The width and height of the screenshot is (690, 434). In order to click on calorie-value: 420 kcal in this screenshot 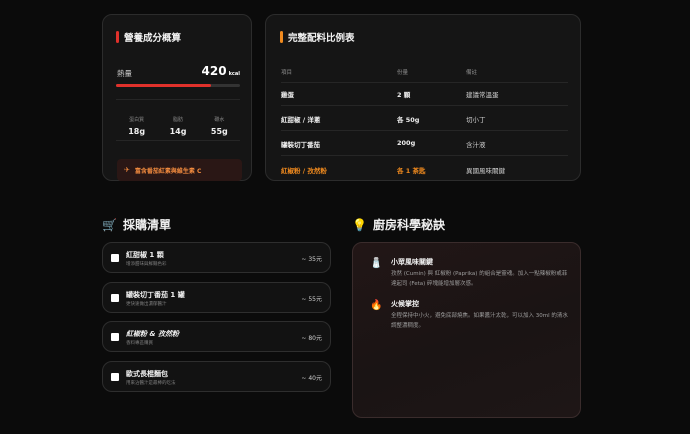, I will do `click(220, 71)`.